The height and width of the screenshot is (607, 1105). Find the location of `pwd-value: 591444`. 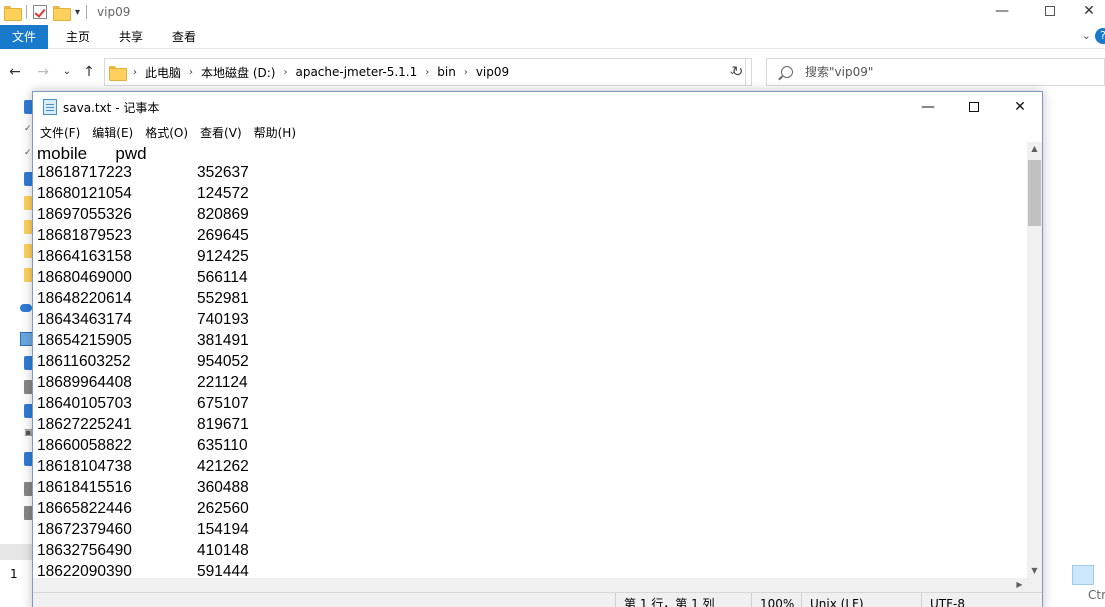

pwd-value: 591444 is located at coordinates (223, 570).